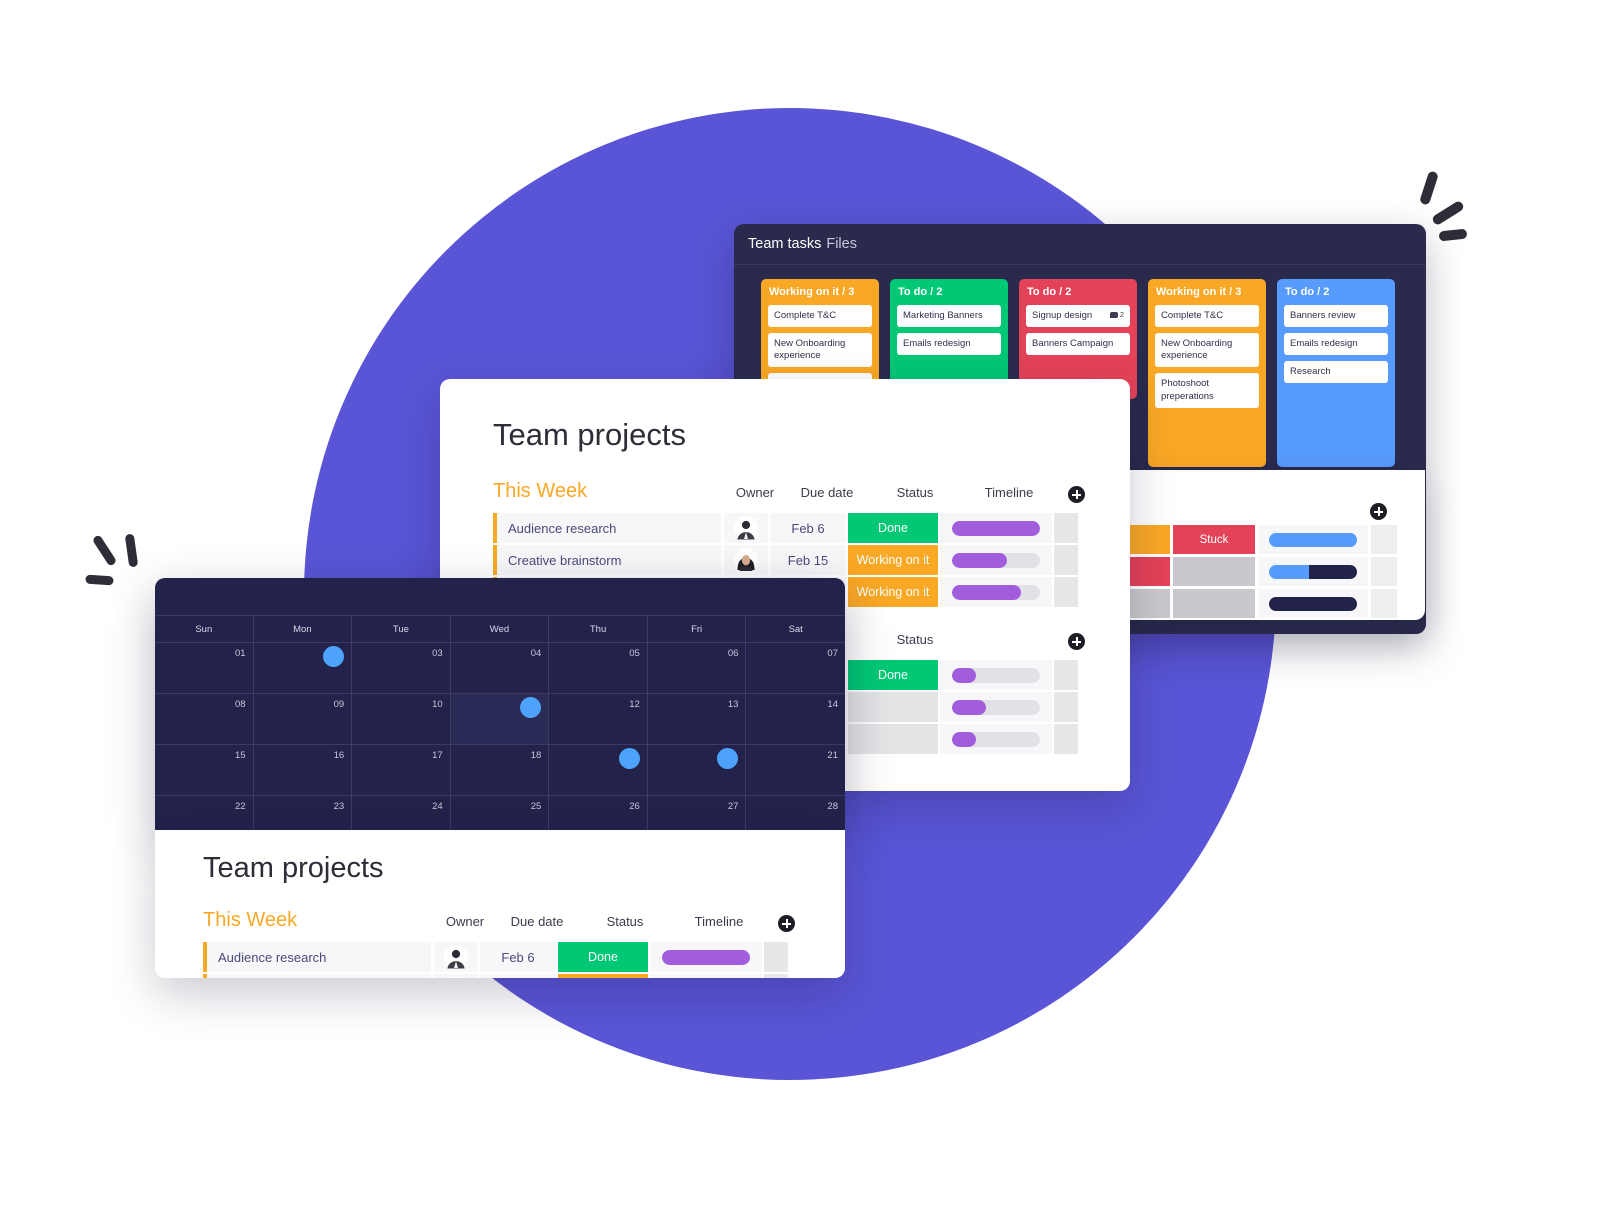  I want to click on calendar-cell: 06, so click(697, 667).